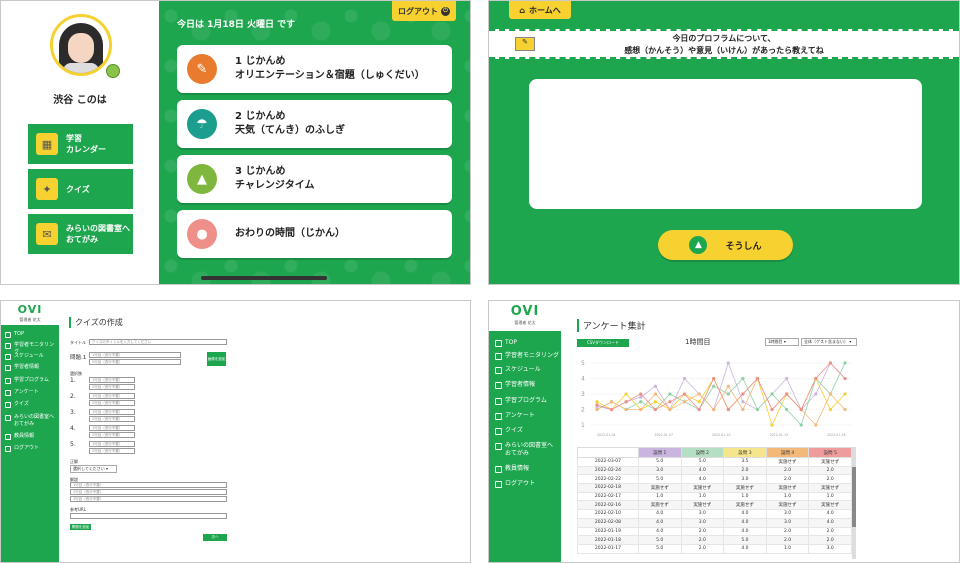 This screenshot has width=960, height=563. Describe the element at coordinates (93, 469) in the screenshot. I see `answer-select: 選択してください ▾` at that location.